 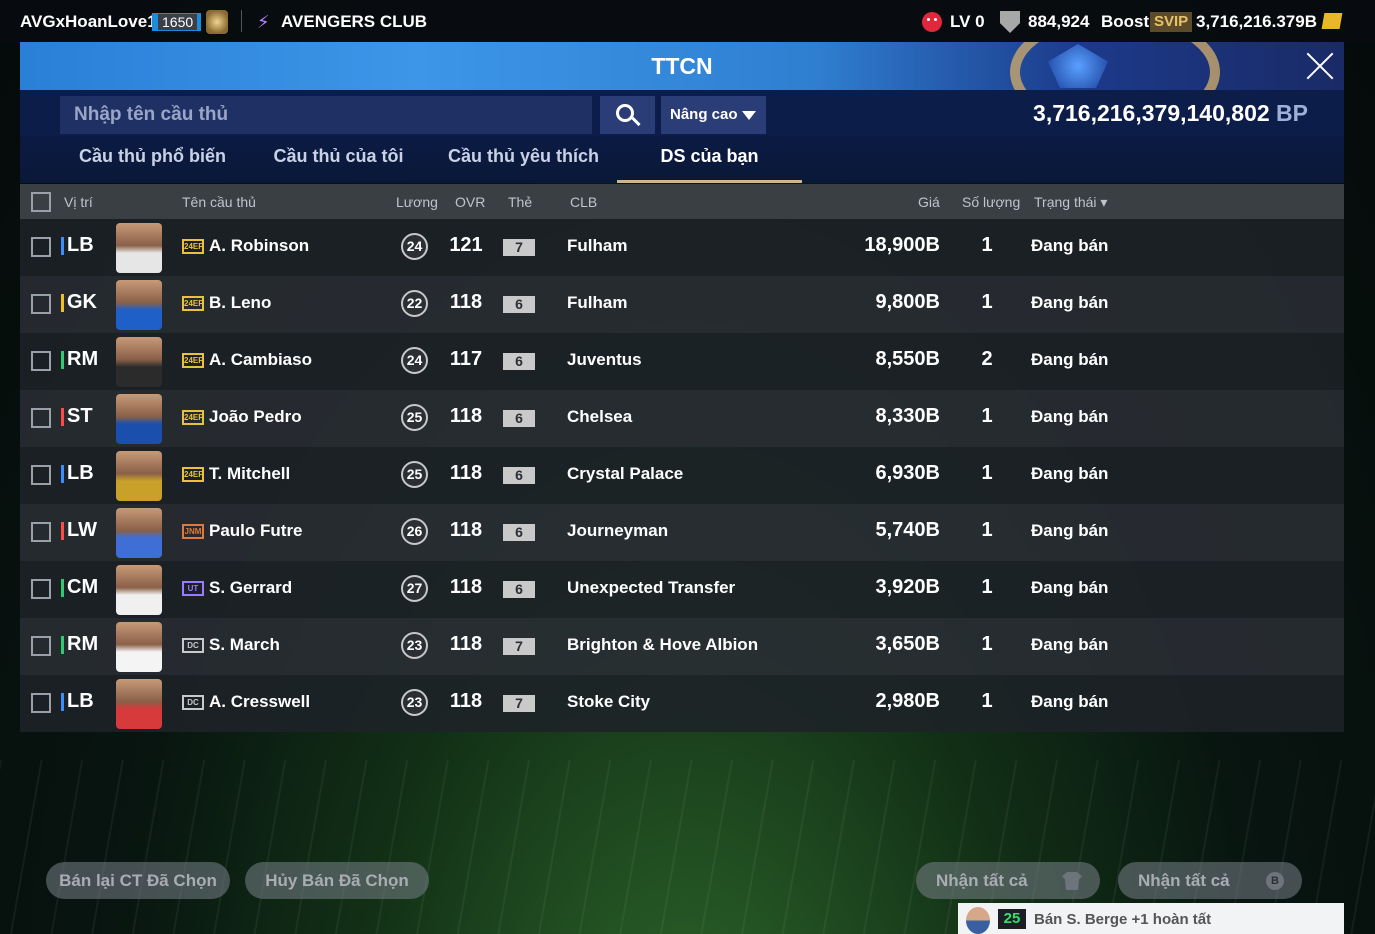 I want to click on listing-status: Đang bán, so click(x=1070, y=587).